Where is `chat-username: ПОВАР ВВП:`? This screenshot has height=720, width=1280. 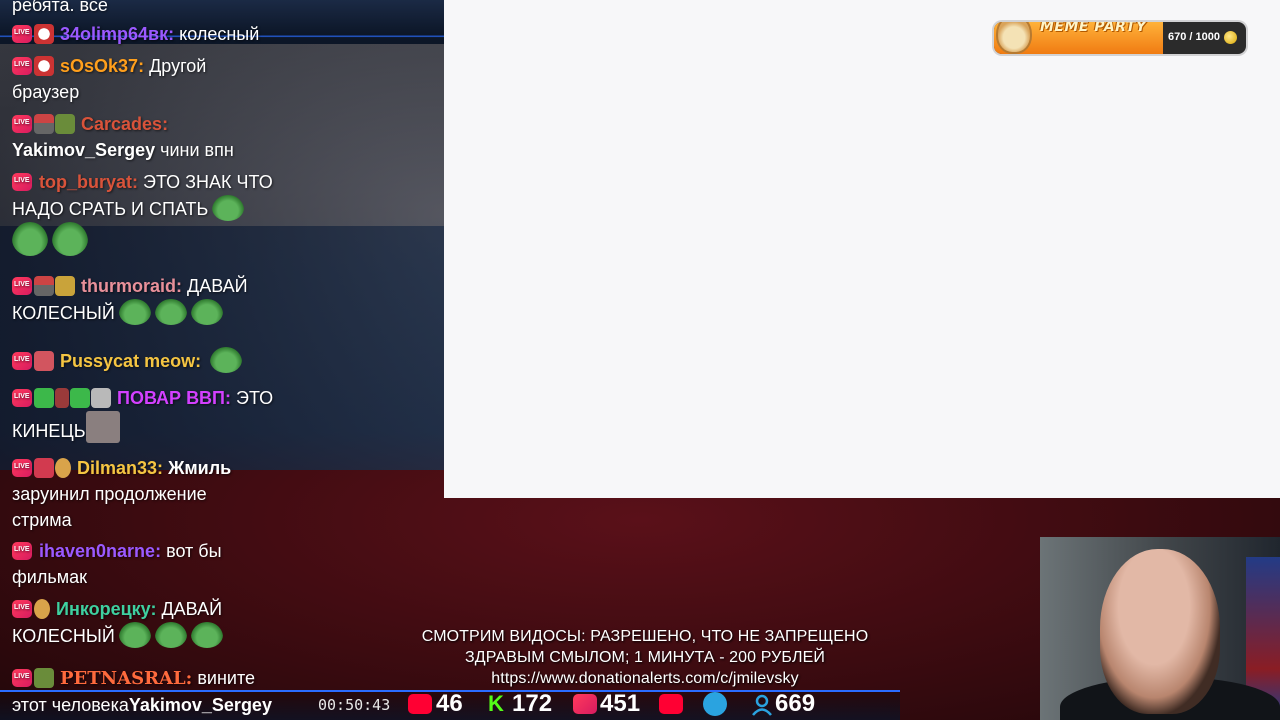
chat-username: ПОВАР ВВП: is located at coordinates (174, 398).